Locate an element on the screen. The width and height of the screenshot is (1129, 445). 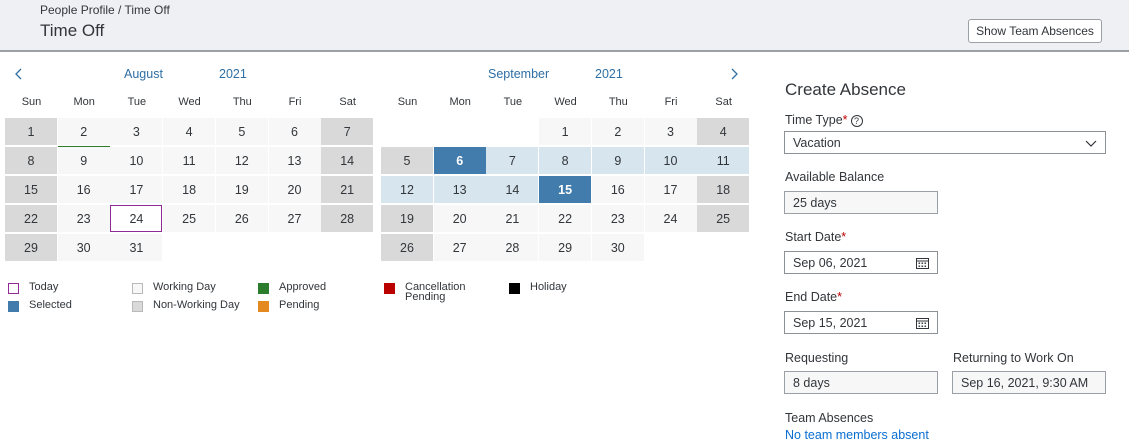
start-date-input: Sep 06, 2021 is located at coordinates (861, 262).